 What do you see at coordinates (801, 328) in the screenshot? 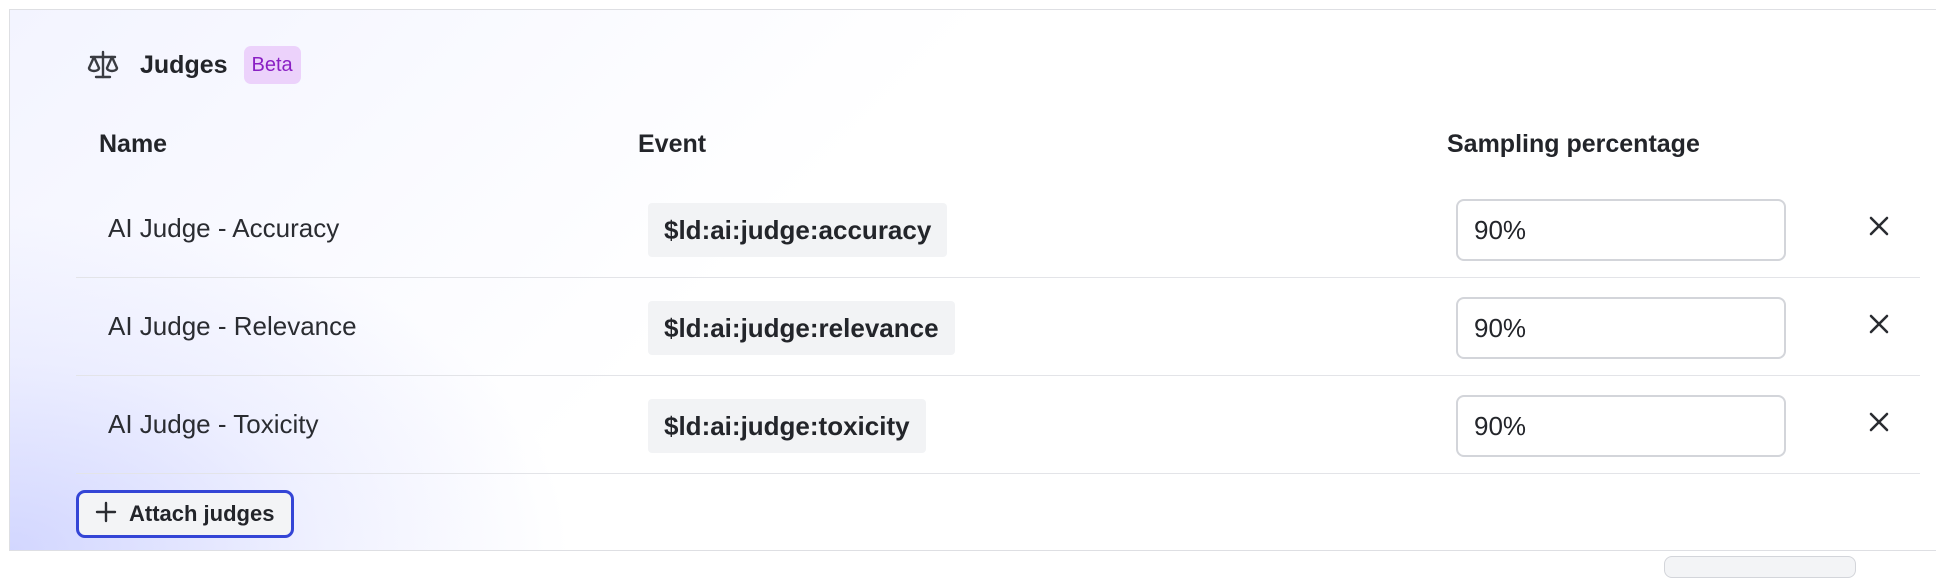
I see `event-key: $ld:ai:judge:relevance` at bounding box center [801, 328].